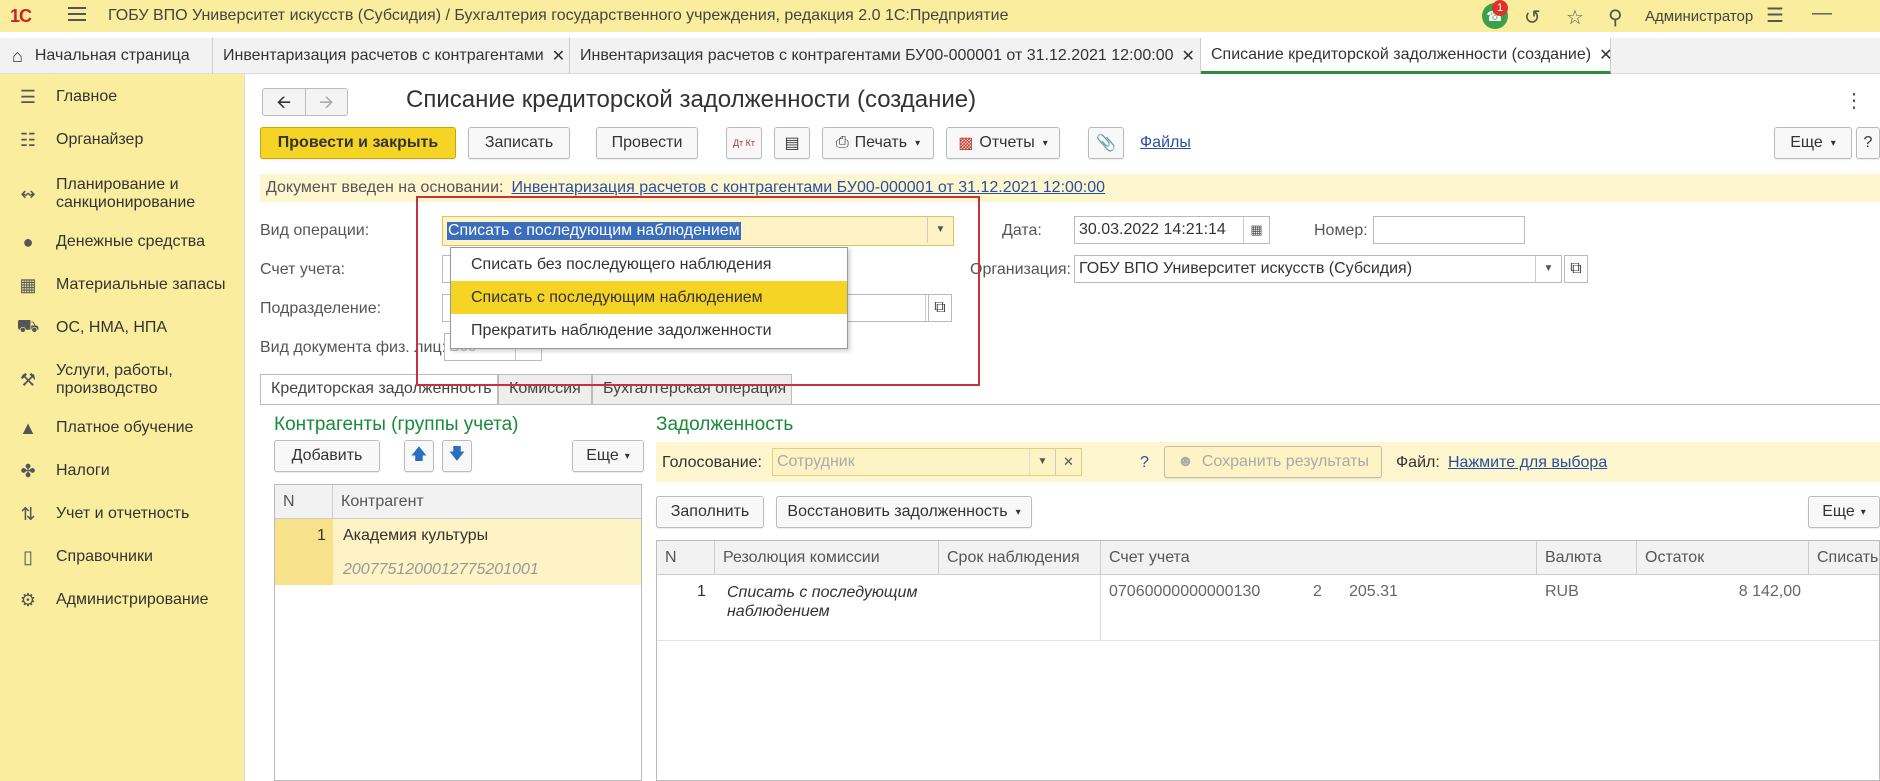  I want to click on number-field, so click(1449, 230).